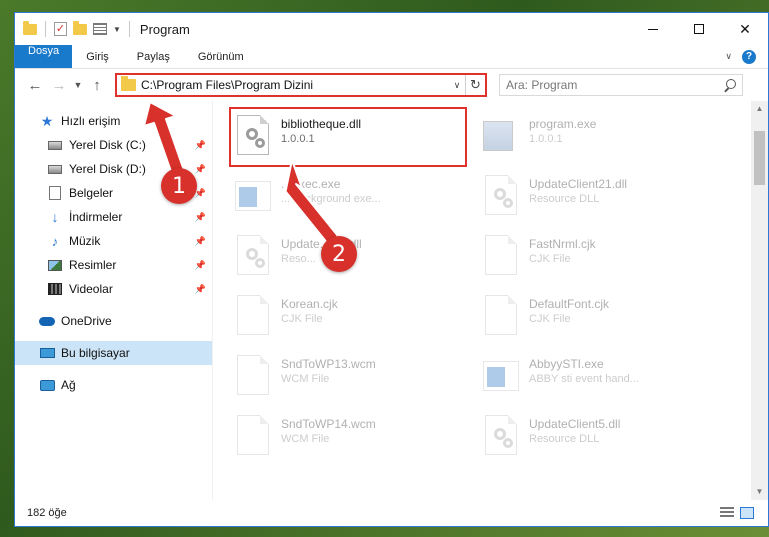  Describe the element at coordinates (55, 289) in the screenshot. I see `videos-icon` at that location.